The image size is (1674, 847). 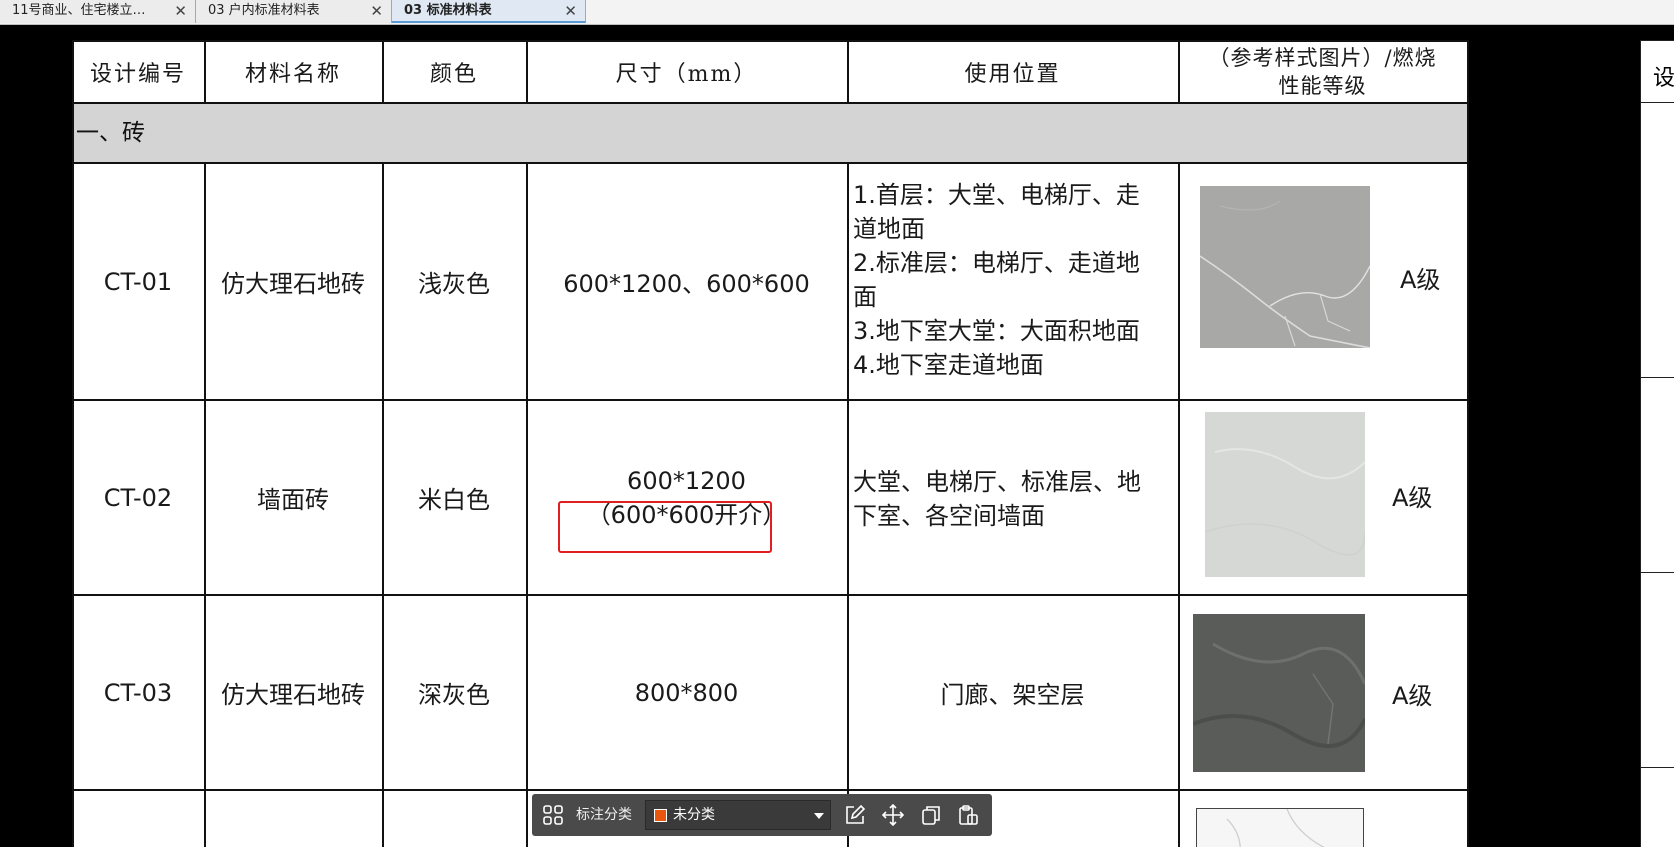 I want to click on cell-code: CT-01, so click(x=138, y=281).